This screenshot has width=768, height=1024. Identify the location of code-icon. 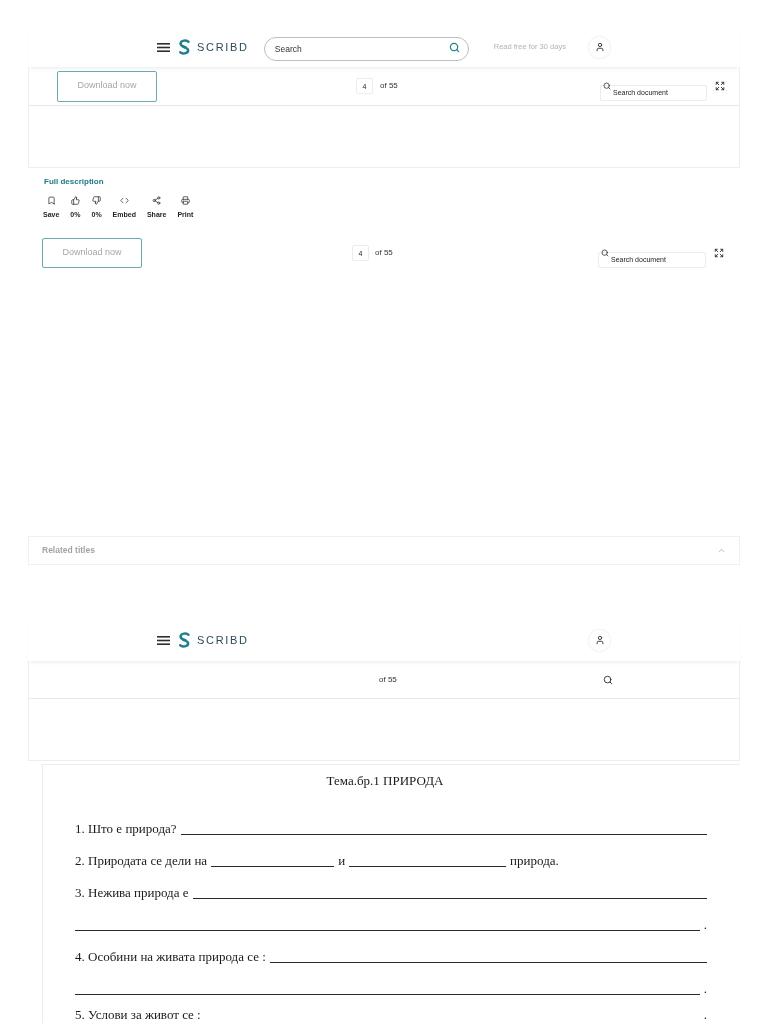
(124, 200).